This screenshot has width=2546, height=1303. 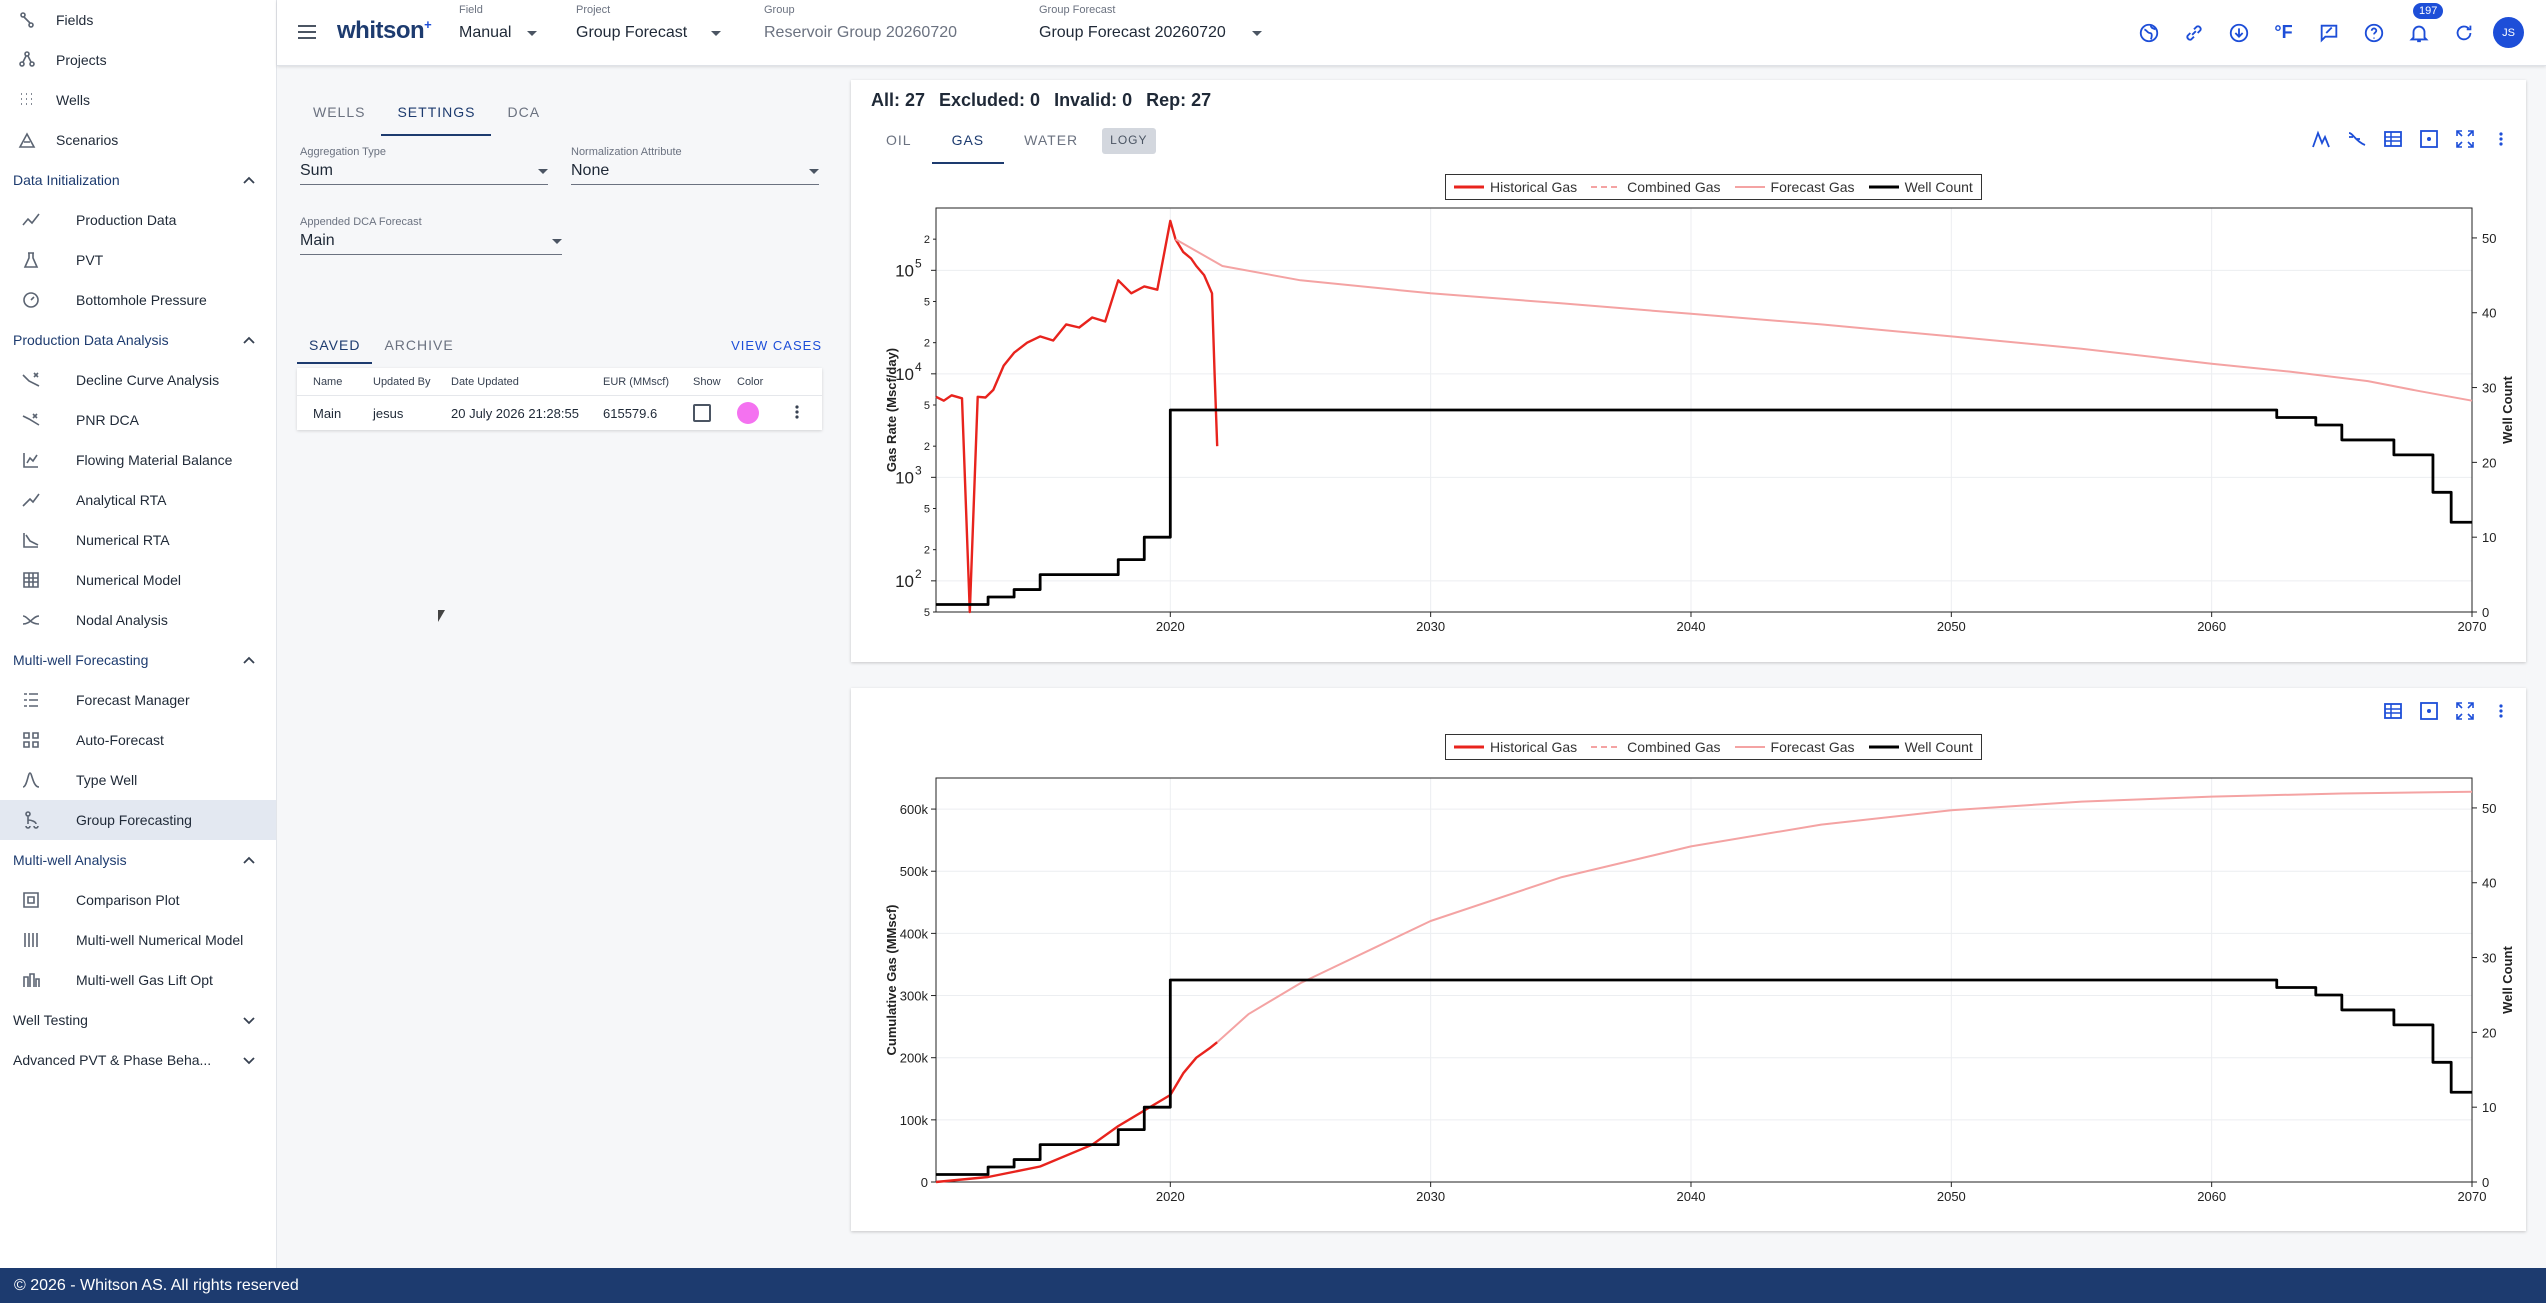 I want to click on view-cases-button: VIEW CASES, so click(x=776, y=345).